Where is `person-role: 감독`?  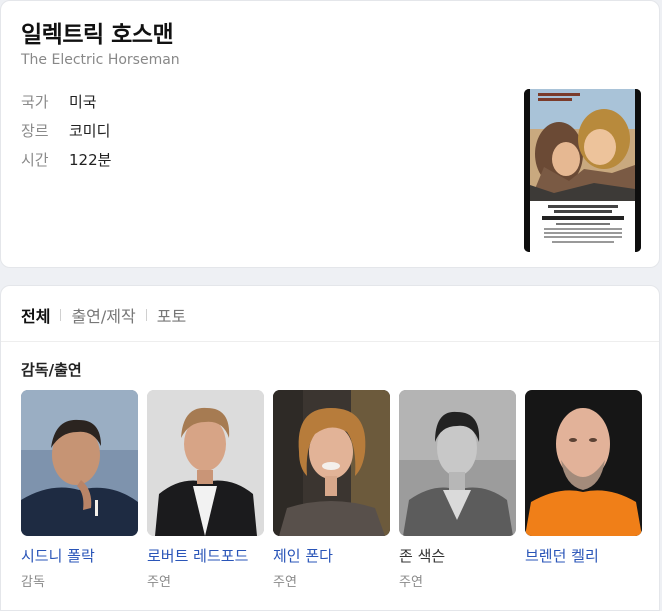 person-role: 감독 is located at coordinates (33, 582).